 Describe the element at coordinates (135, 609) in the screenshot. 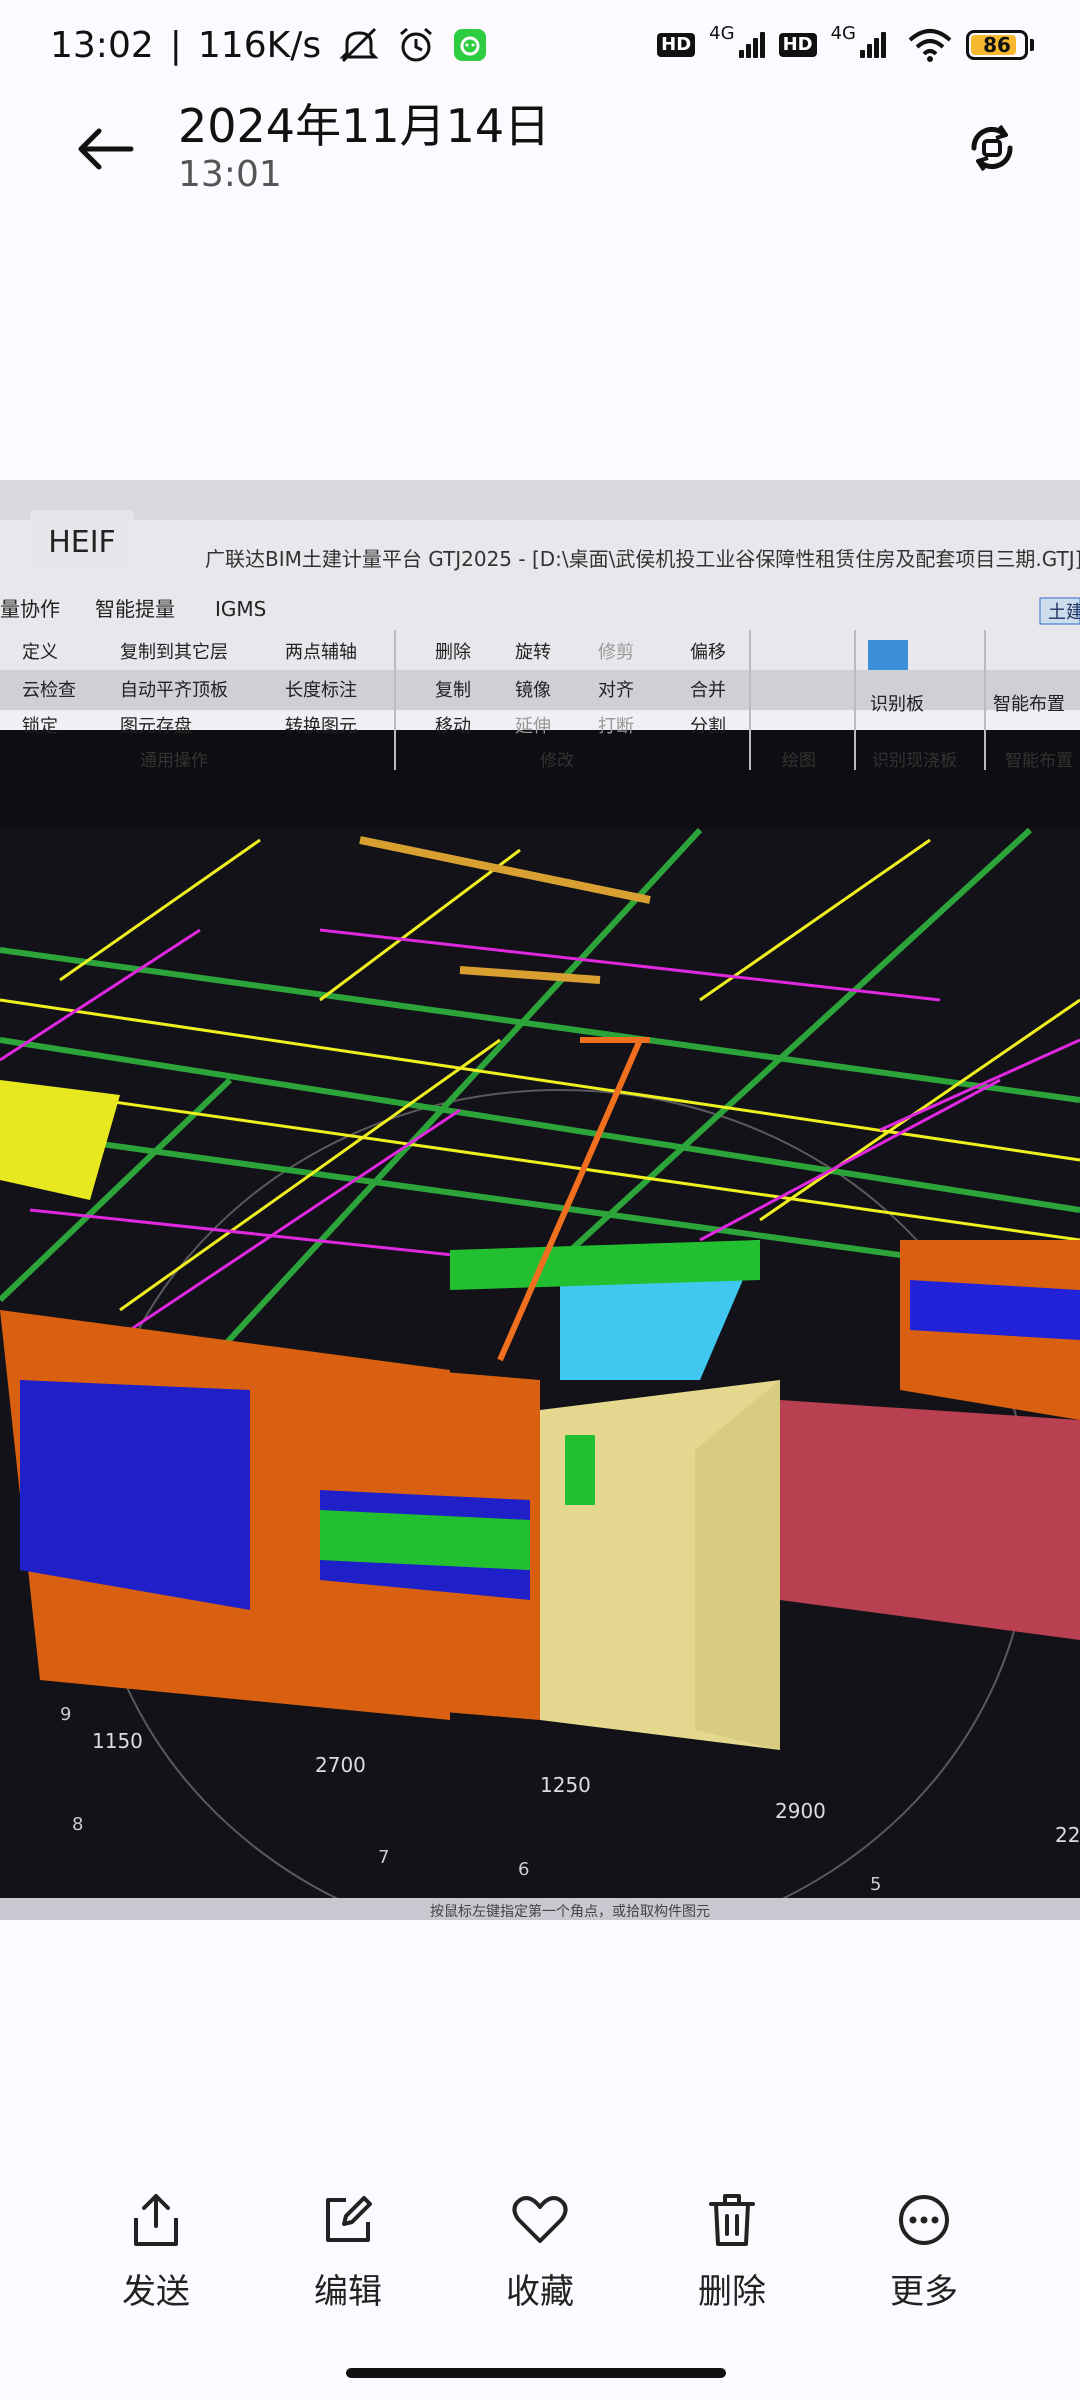

I see `tab-smart-takeoff: 智能提量` at that location.